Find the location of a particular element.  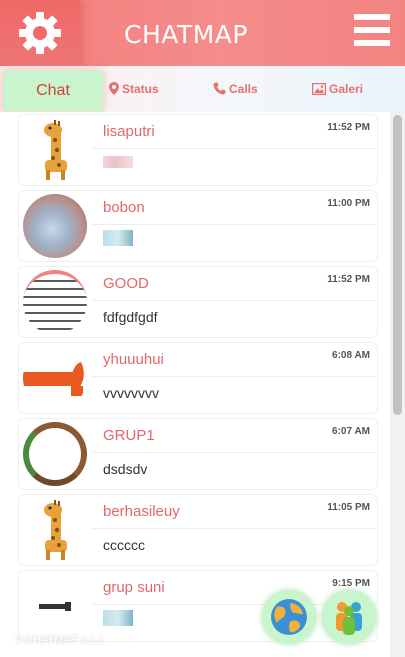

tab-status-label: Status is located at coordinates (140, 89).